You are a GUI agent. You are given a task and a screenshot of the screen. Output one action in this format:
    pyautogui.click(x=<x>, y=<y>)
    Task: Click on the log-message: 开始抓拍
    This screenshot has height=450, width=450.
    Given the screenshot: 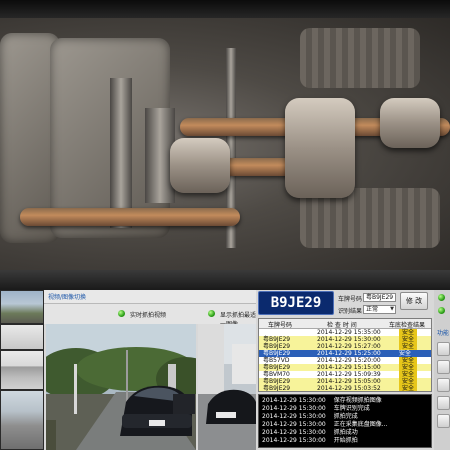 What is the action you would take?
    pyautogui.click(x=345, y=440)
    